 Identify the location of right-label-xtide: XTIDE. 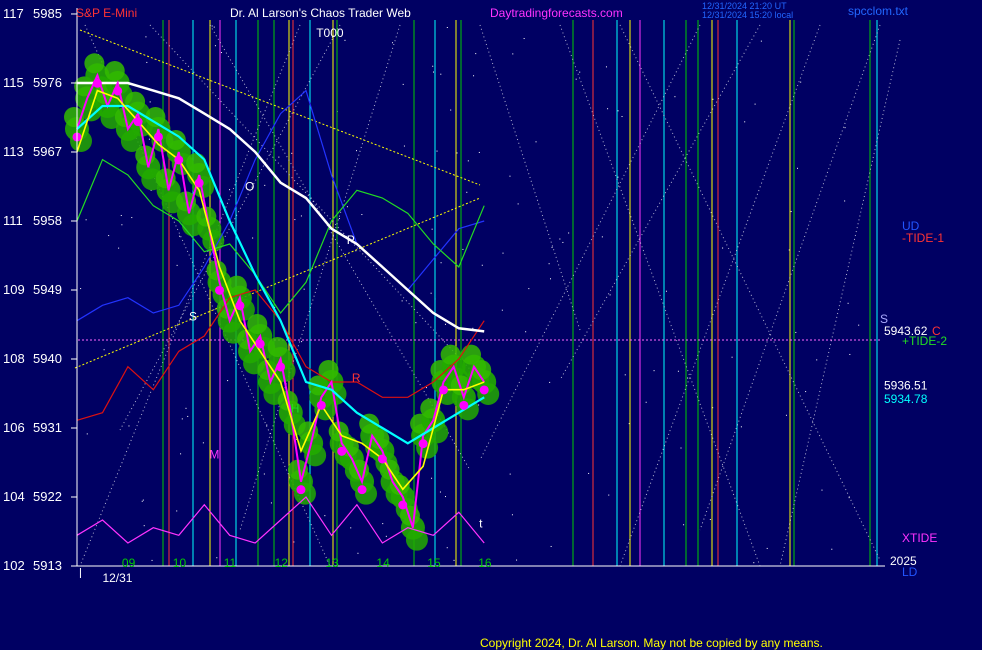
(919, 538).